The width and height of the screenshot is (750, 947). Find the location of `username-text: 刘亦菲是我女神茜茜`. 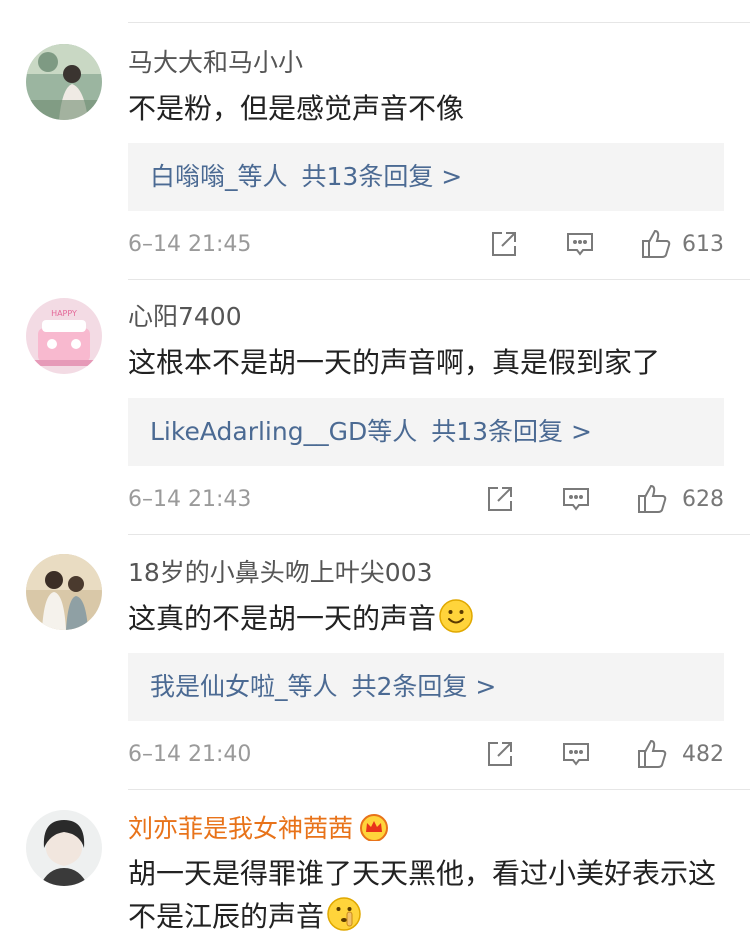

username-text: 刘亦菲是我女神茜茜 is located at coordinates (241, 828).